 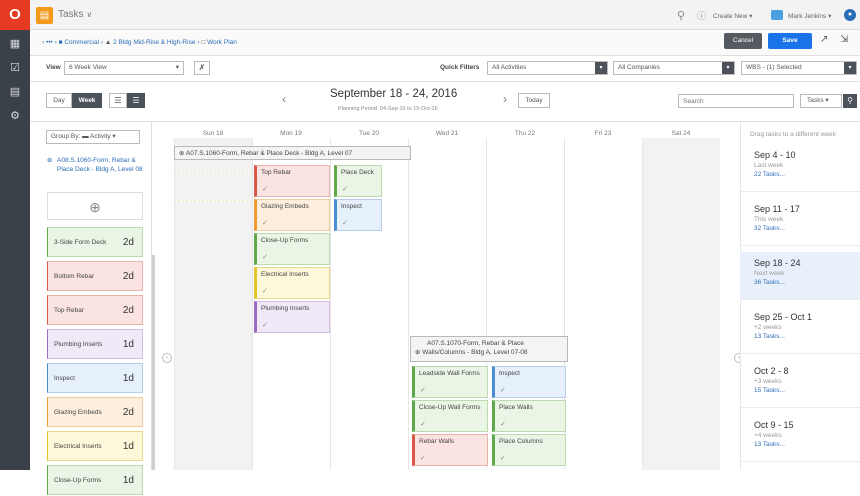 I want to click on help-icon: ⓘ, so click(x=701, y=15).